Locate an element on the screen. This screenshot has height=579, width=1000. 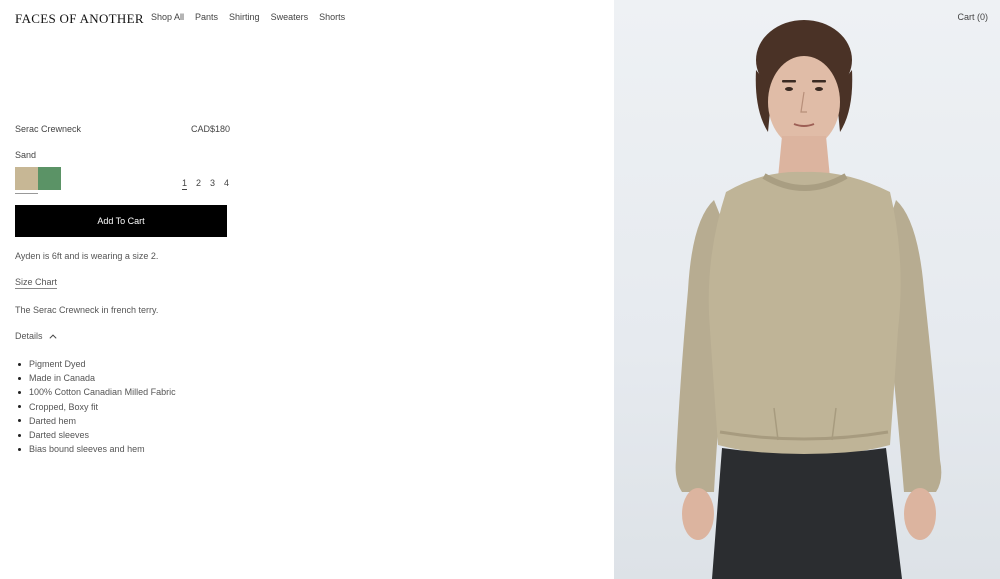
size-option-1: 1 is located at coordinates (185, 184).